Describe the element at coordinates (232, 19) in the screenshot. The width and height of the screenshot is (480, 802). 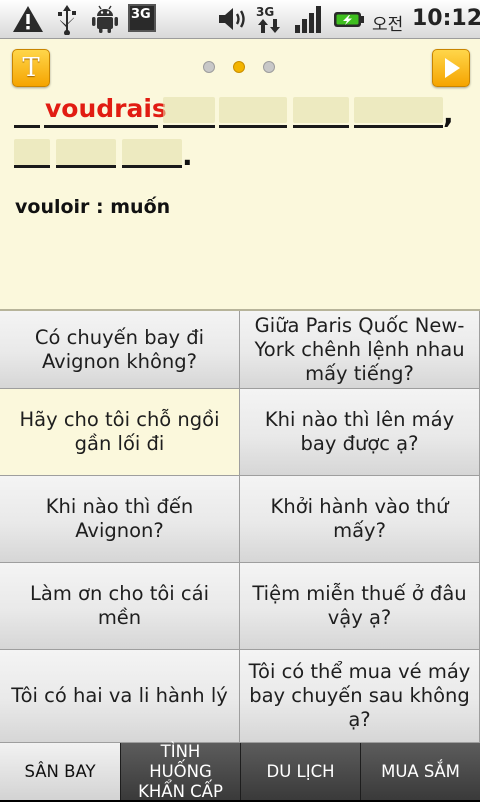
I see `volume-icon` at that location.